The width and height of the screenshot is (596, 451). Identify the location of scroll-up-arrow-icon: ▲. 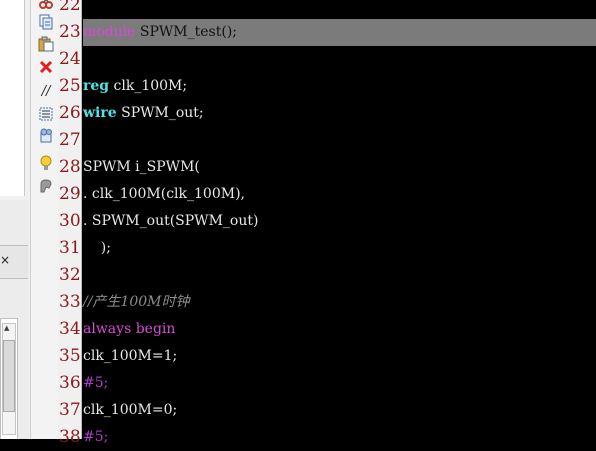
(6, 328).